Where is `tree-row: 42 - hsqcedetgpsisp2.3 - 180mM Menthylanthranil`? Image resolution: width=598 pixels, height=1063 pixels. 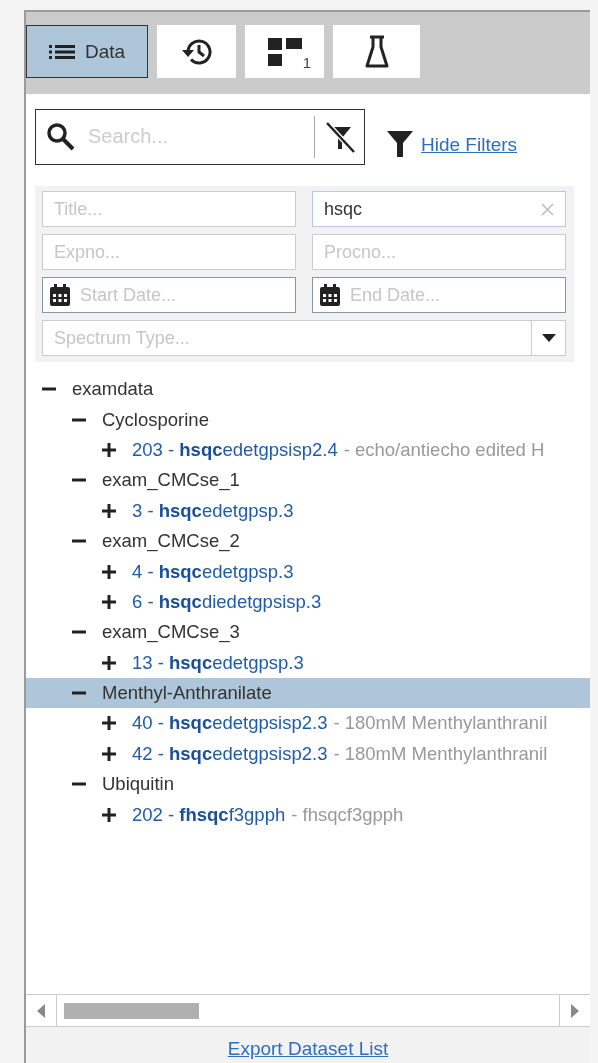
tree-row: 42 - hsqcedetgpsisp2.3 - 180mM Menthylanthranil is located at coordinates (308, 754).